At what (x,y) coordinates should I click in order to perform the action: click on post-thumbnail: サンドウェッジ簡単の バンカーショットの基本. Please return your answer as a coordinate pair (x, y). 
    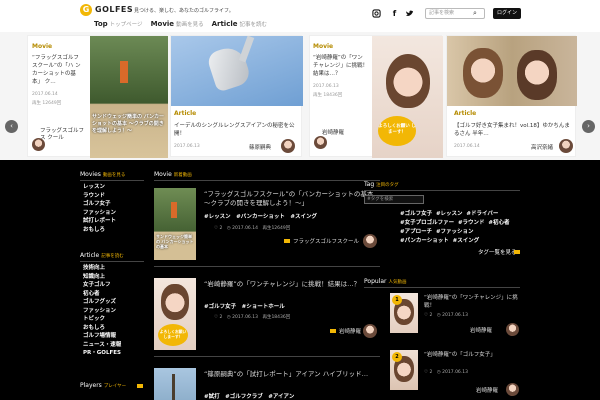
    Looking at the image, I should click on (175, 224).